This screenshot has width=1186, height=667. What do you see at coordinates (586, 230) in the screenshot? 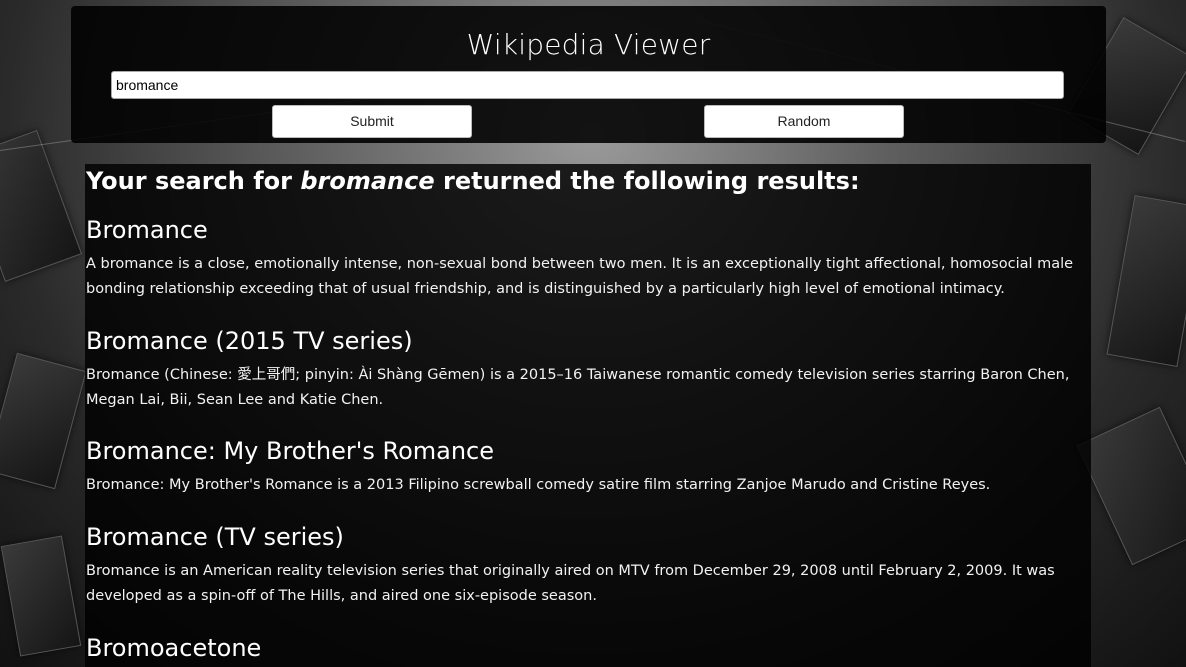
I see `result-title: Bromance` at bounding box center [586, 230].